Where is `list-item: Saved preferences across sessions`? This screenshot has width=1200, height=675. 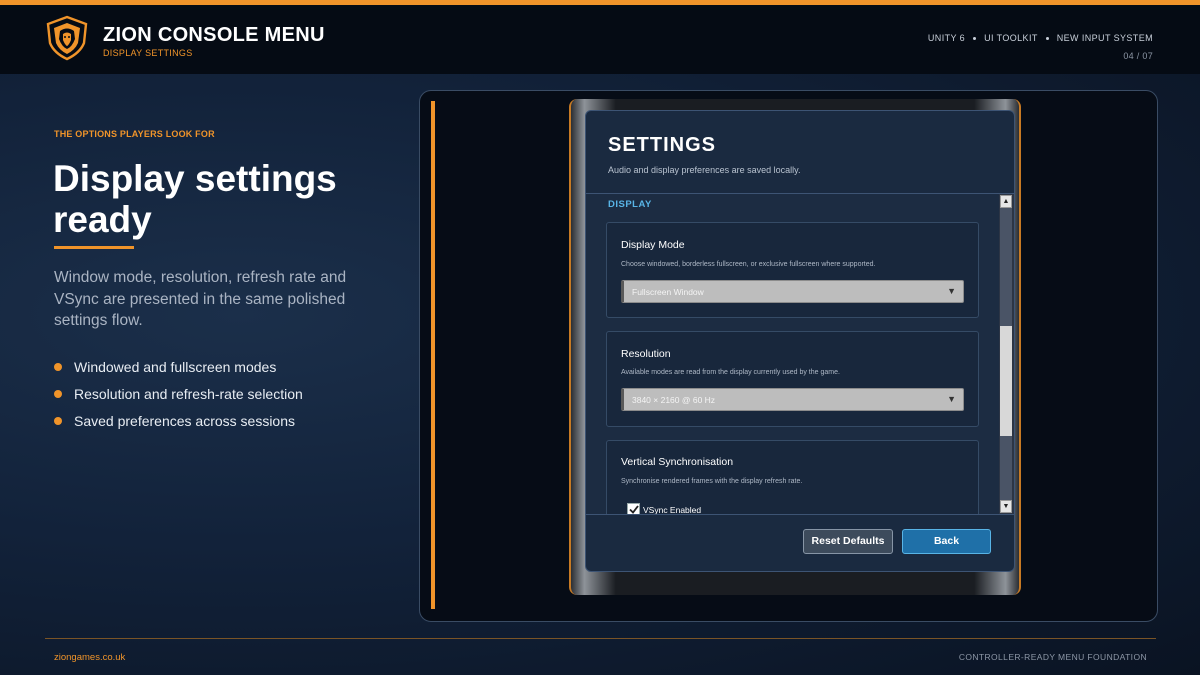 list-item: Saved preferences across sessions is located at coordinates (178, 420).